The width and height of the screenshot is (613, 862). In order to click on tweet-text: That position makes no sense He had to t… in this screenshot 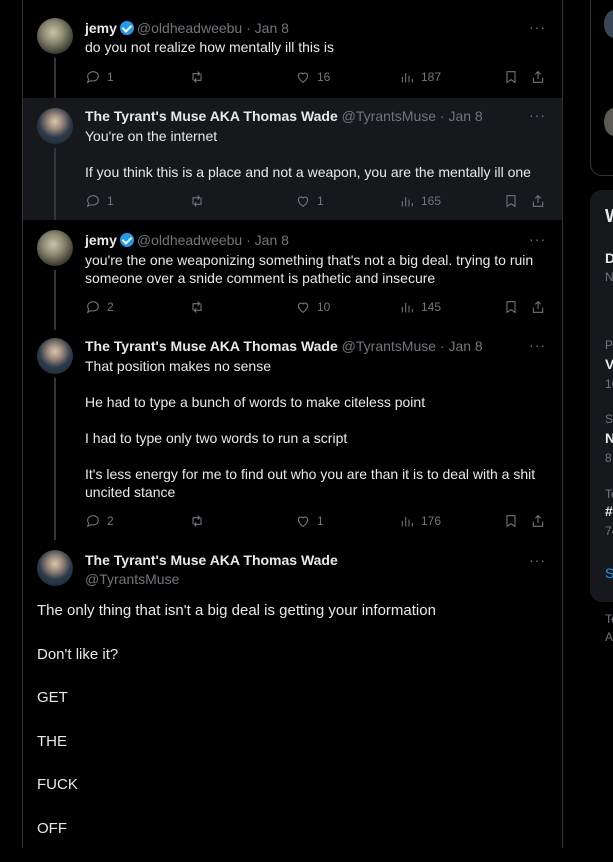, I will do `click(315, 429)`.